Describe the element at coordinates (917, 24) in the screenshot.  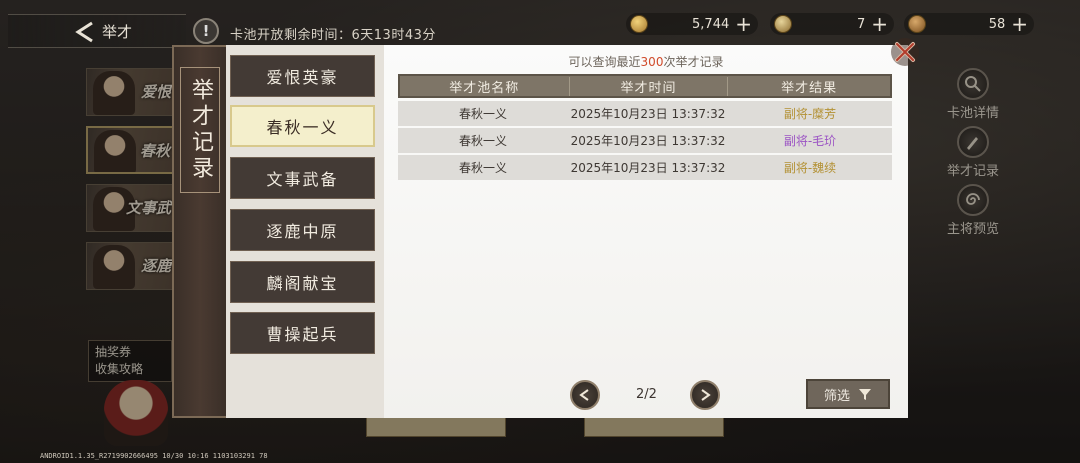
I see `ticket-icon` at that location.